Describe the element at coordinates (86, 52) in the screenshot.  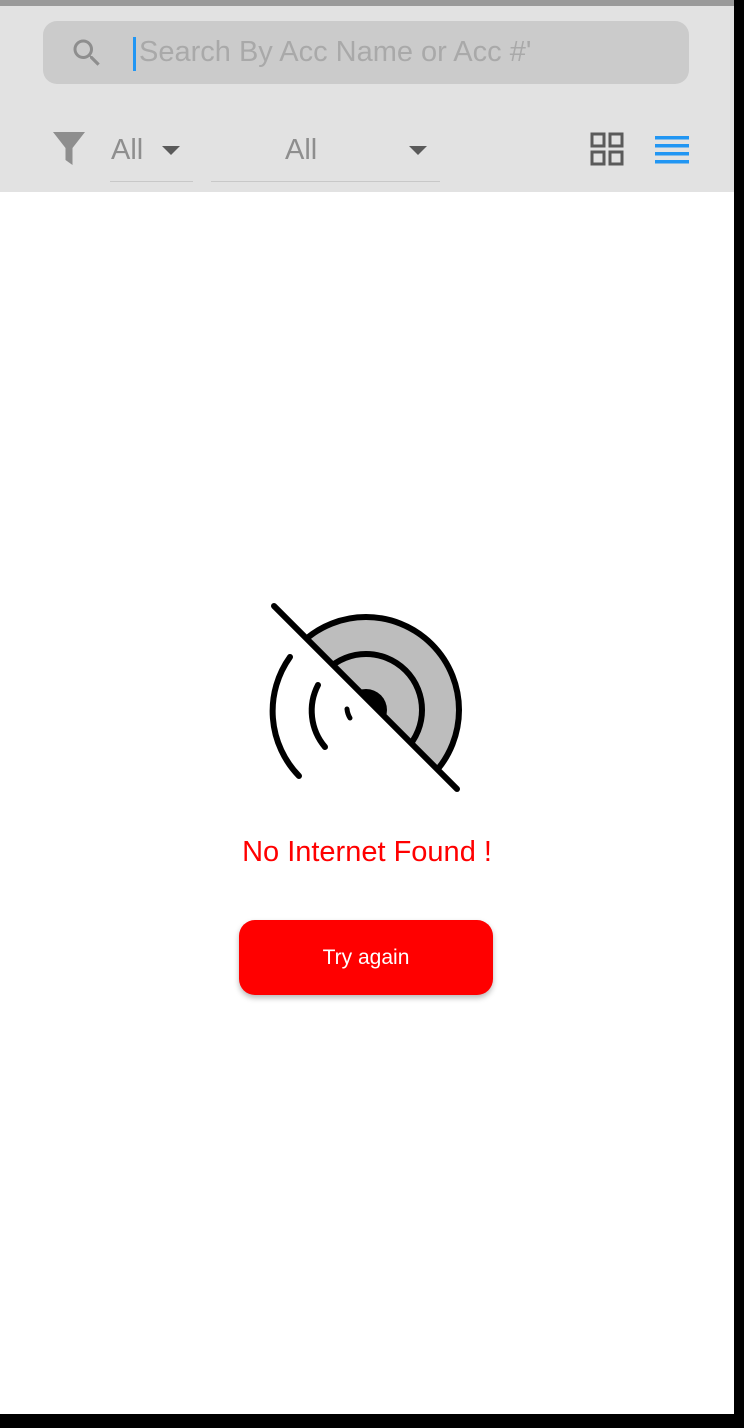
I see `search-icon` at that location.